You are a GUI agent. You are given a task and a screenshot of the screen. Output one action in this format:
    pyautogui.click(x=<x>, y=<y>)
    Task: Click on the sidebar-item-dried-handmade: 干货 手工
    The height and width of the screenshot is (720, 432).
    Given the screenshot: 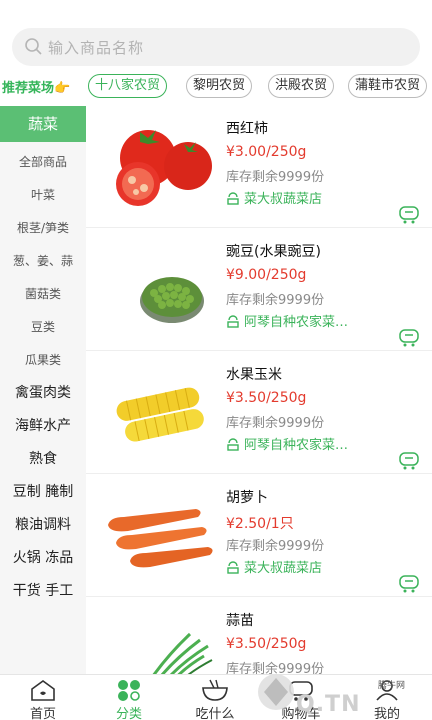 What is the action you would take?
    pyautogui.click(x=43, y=591)
    